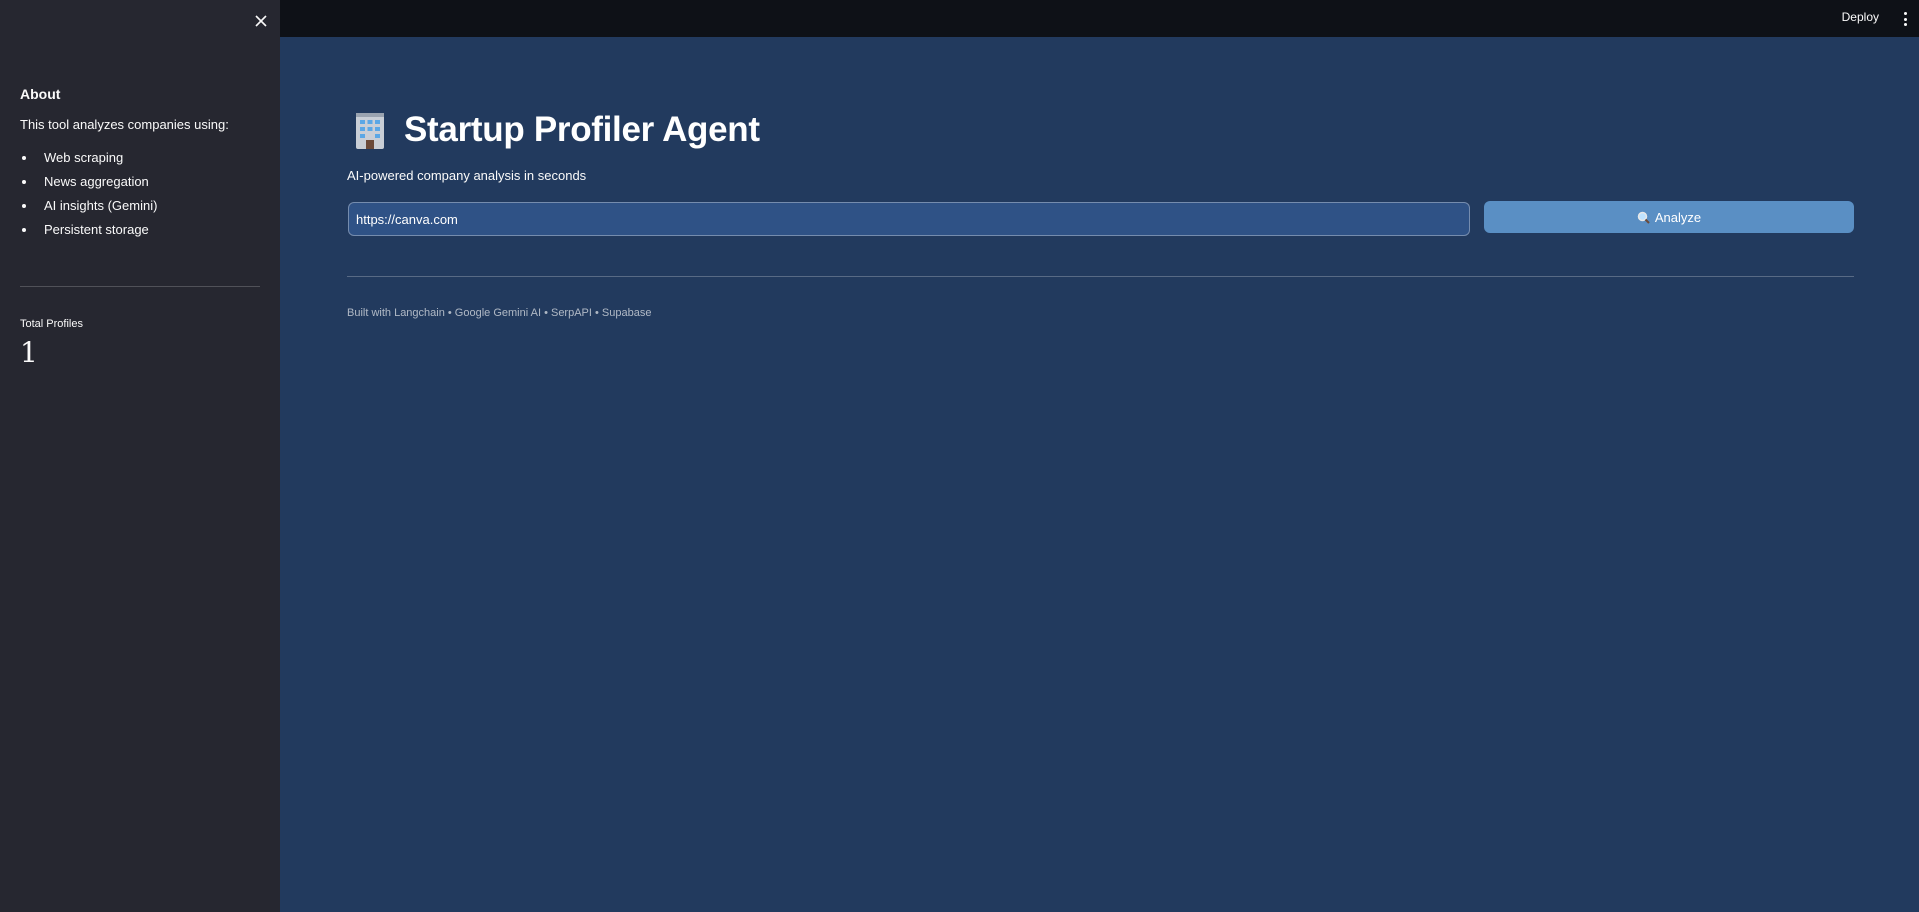  I want to click on title-row: Startup Profiler Agent, so click(555, 130).